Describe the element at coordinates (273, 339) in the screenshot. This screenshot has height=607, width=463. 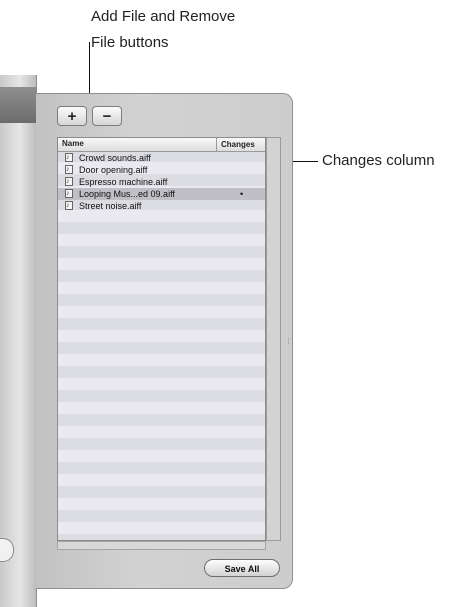
I see `vertical-scrollbar` at that location.